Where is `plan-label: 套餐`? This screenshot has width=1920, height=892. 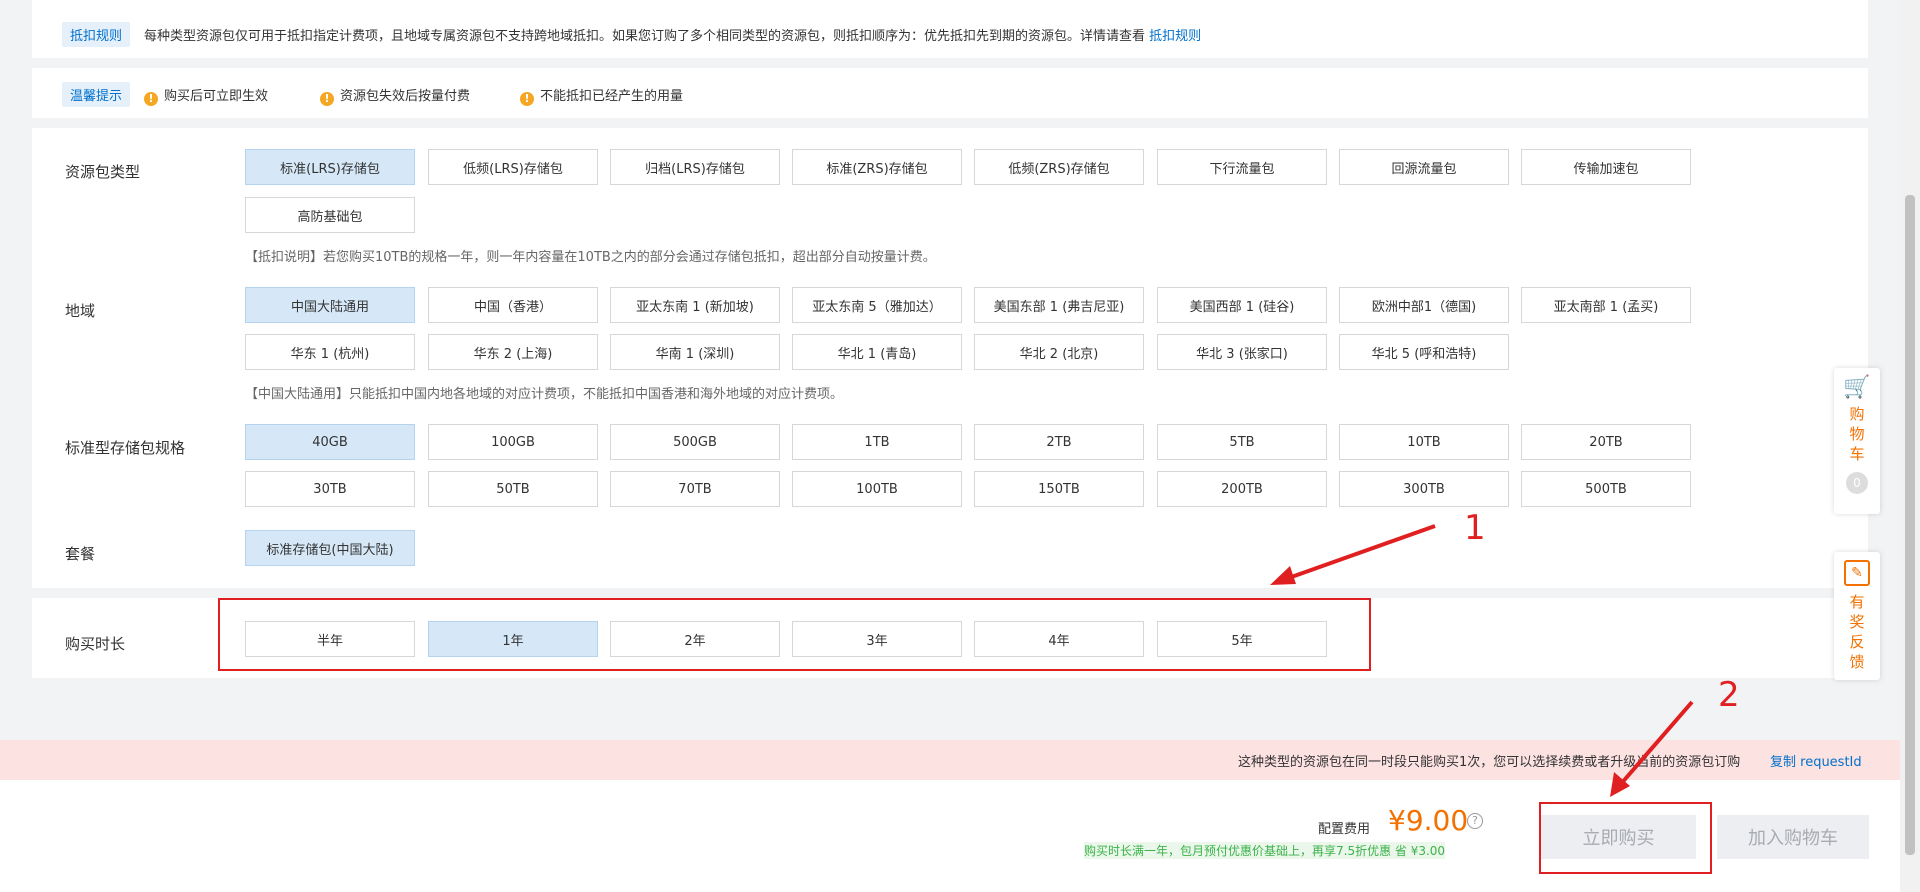
plan-label: 套餐 is located at coordinates (80, 554).